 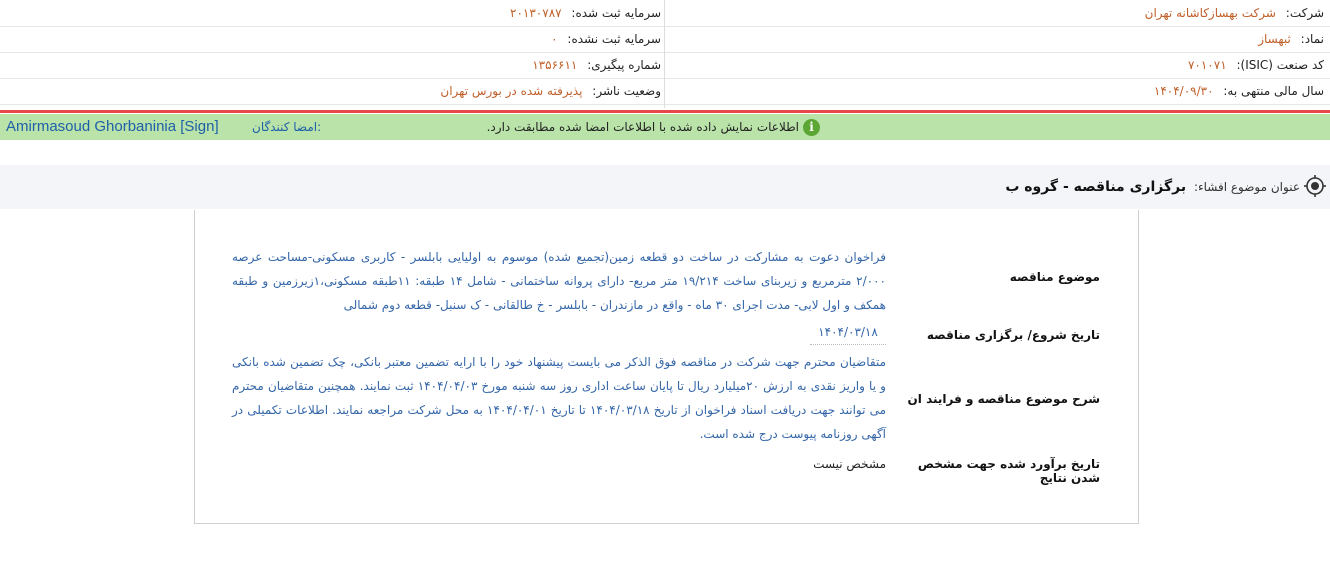 I want to click on registered-capital-label: سرمایه ثبت شده:, so click(x=616, y=13).